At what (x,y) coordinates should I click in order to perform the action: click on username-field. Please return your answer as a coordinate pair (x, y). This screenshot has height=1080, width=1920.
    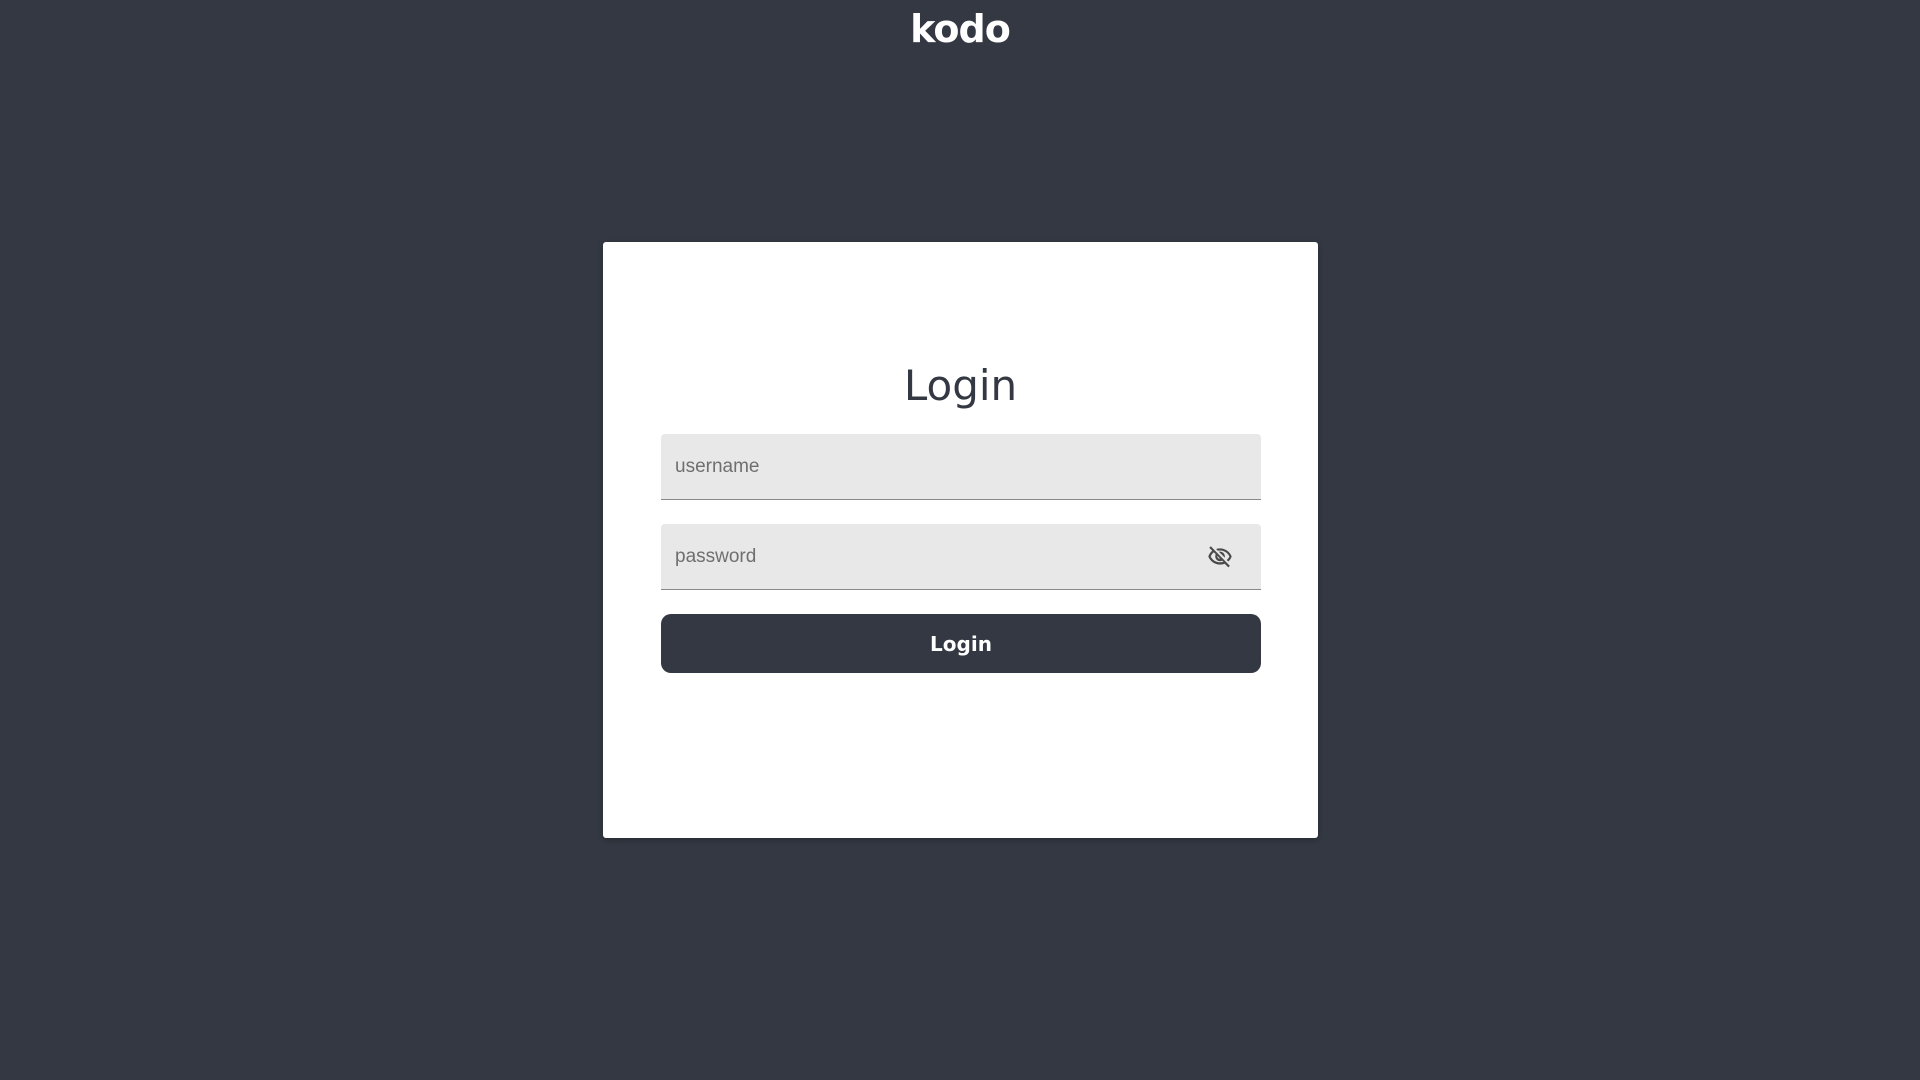
    Looking at the image, I should click on (961, 467).